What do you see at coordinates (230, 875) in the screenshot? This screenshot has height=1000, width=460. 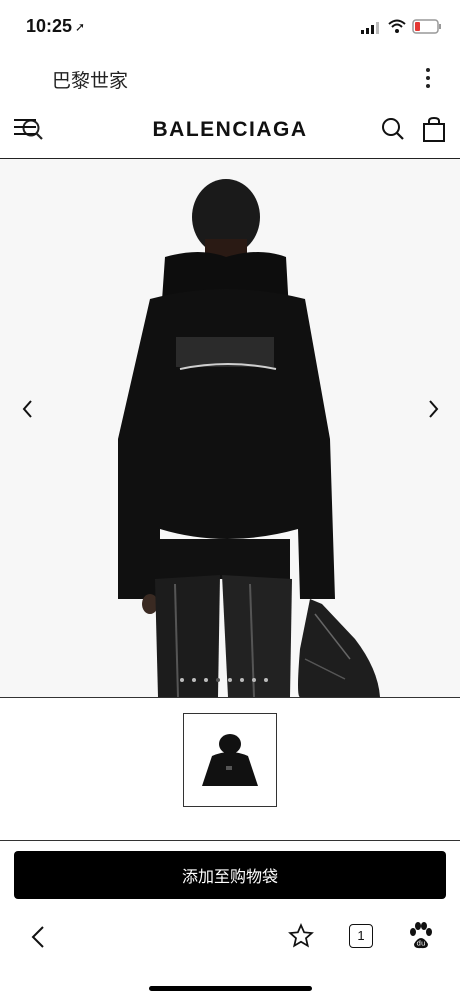 I see `add-to-bag-button: 添加至购物袋` at bounding box center [230, 875].